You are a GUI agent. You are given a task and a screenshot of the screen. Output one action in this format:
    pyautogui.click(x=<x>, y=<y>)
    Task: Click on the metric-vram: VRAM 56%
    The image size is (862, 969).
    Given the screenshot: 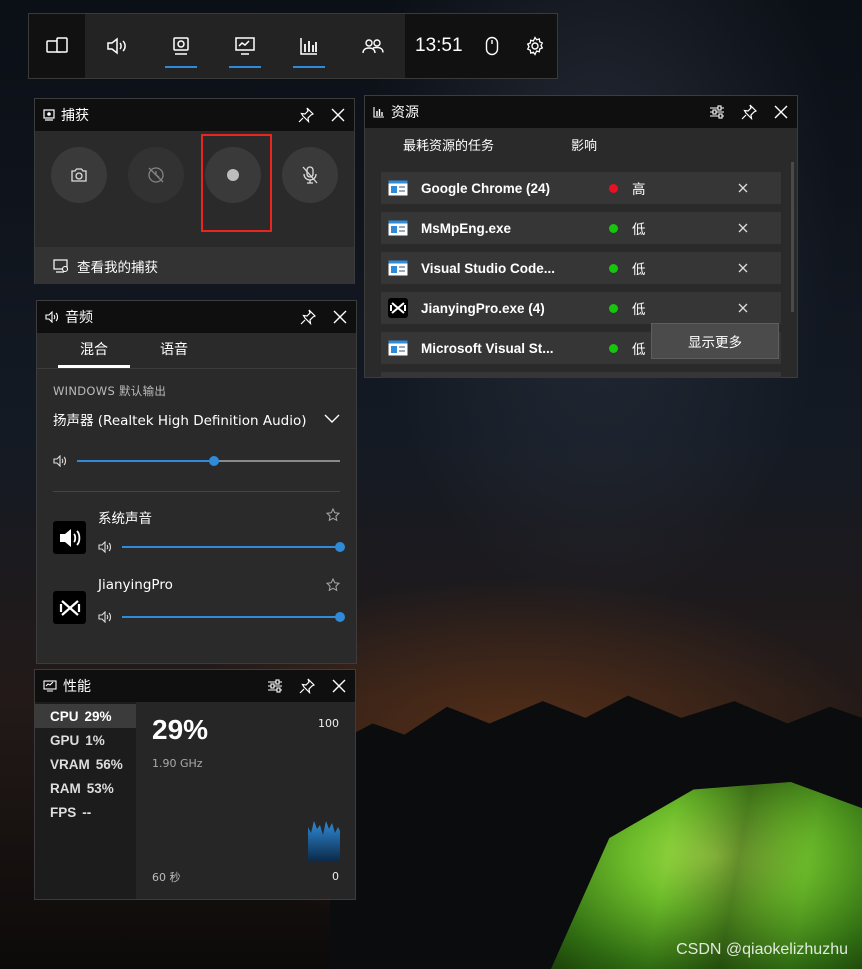 What is the action you would take?
    pyautogui.click(x=85, y=764)
    